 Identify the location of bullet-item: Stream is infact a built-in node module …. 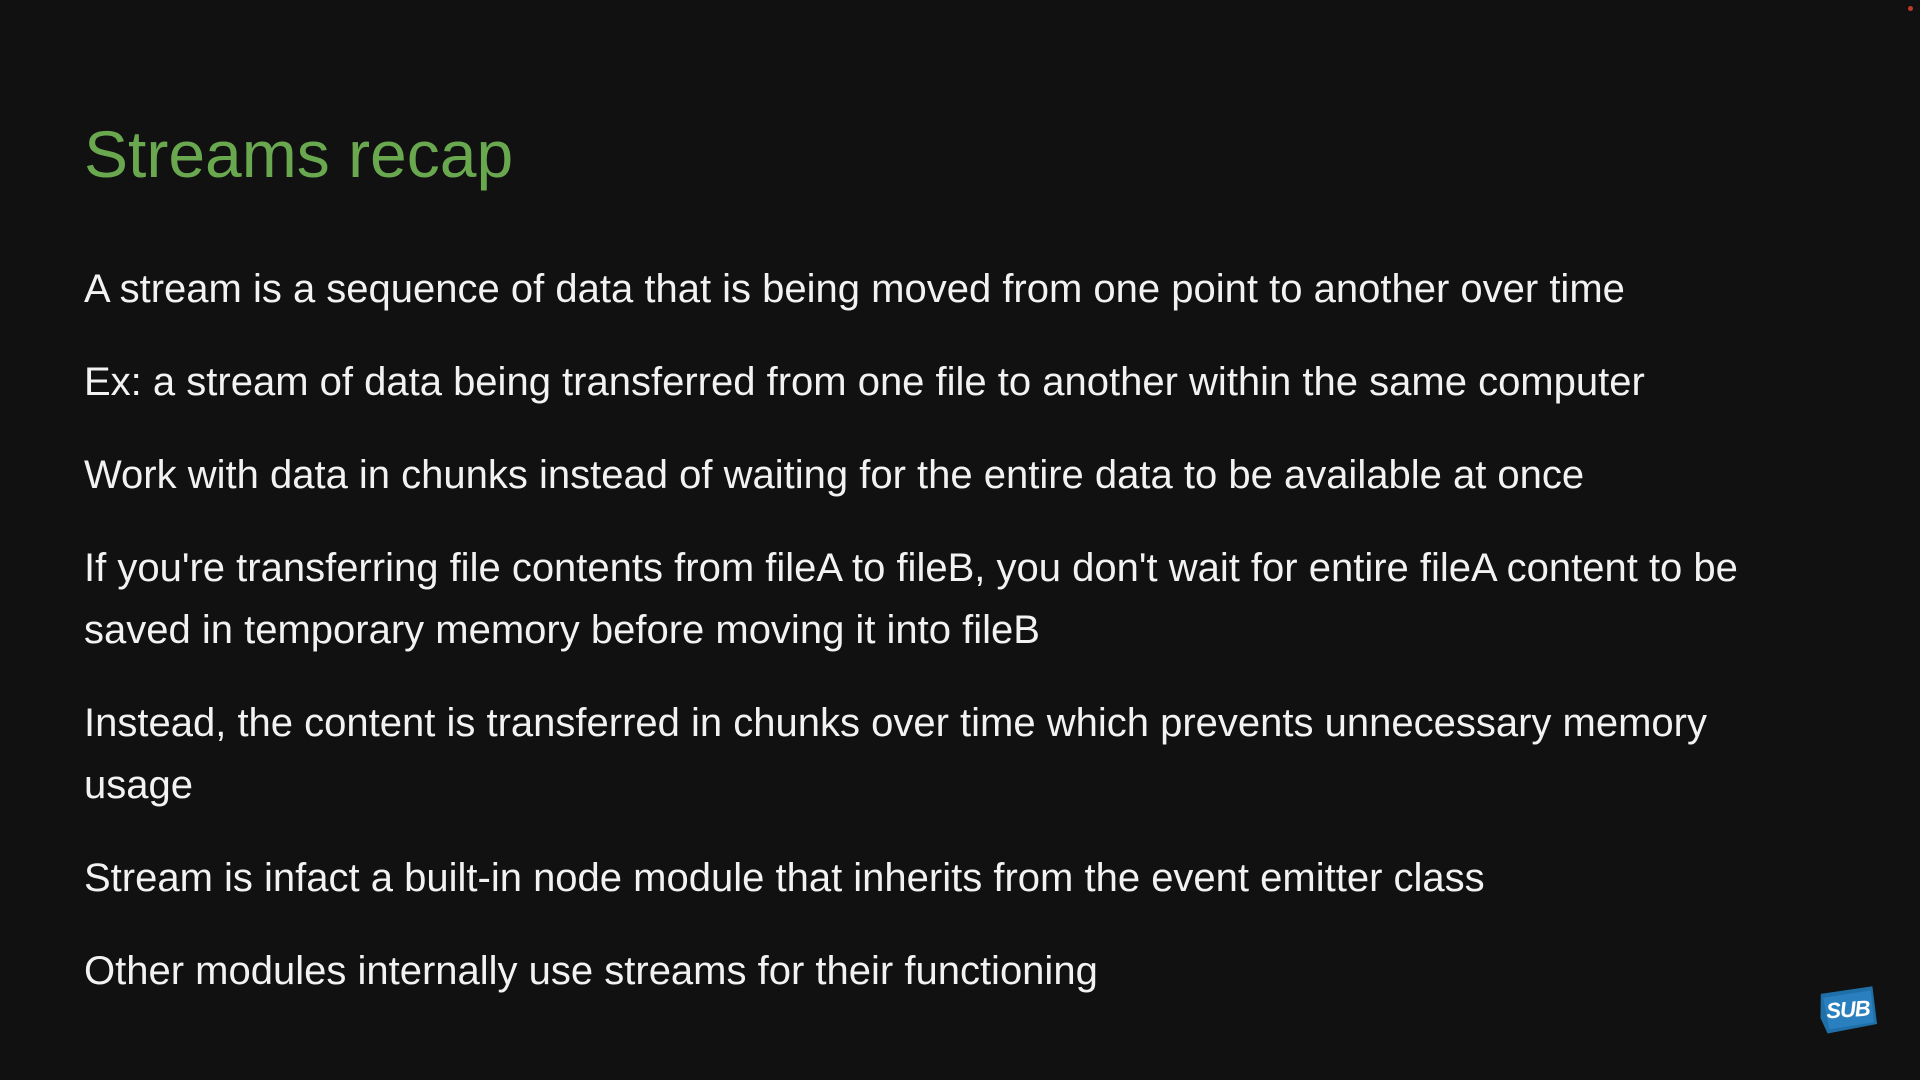
(784, 878).